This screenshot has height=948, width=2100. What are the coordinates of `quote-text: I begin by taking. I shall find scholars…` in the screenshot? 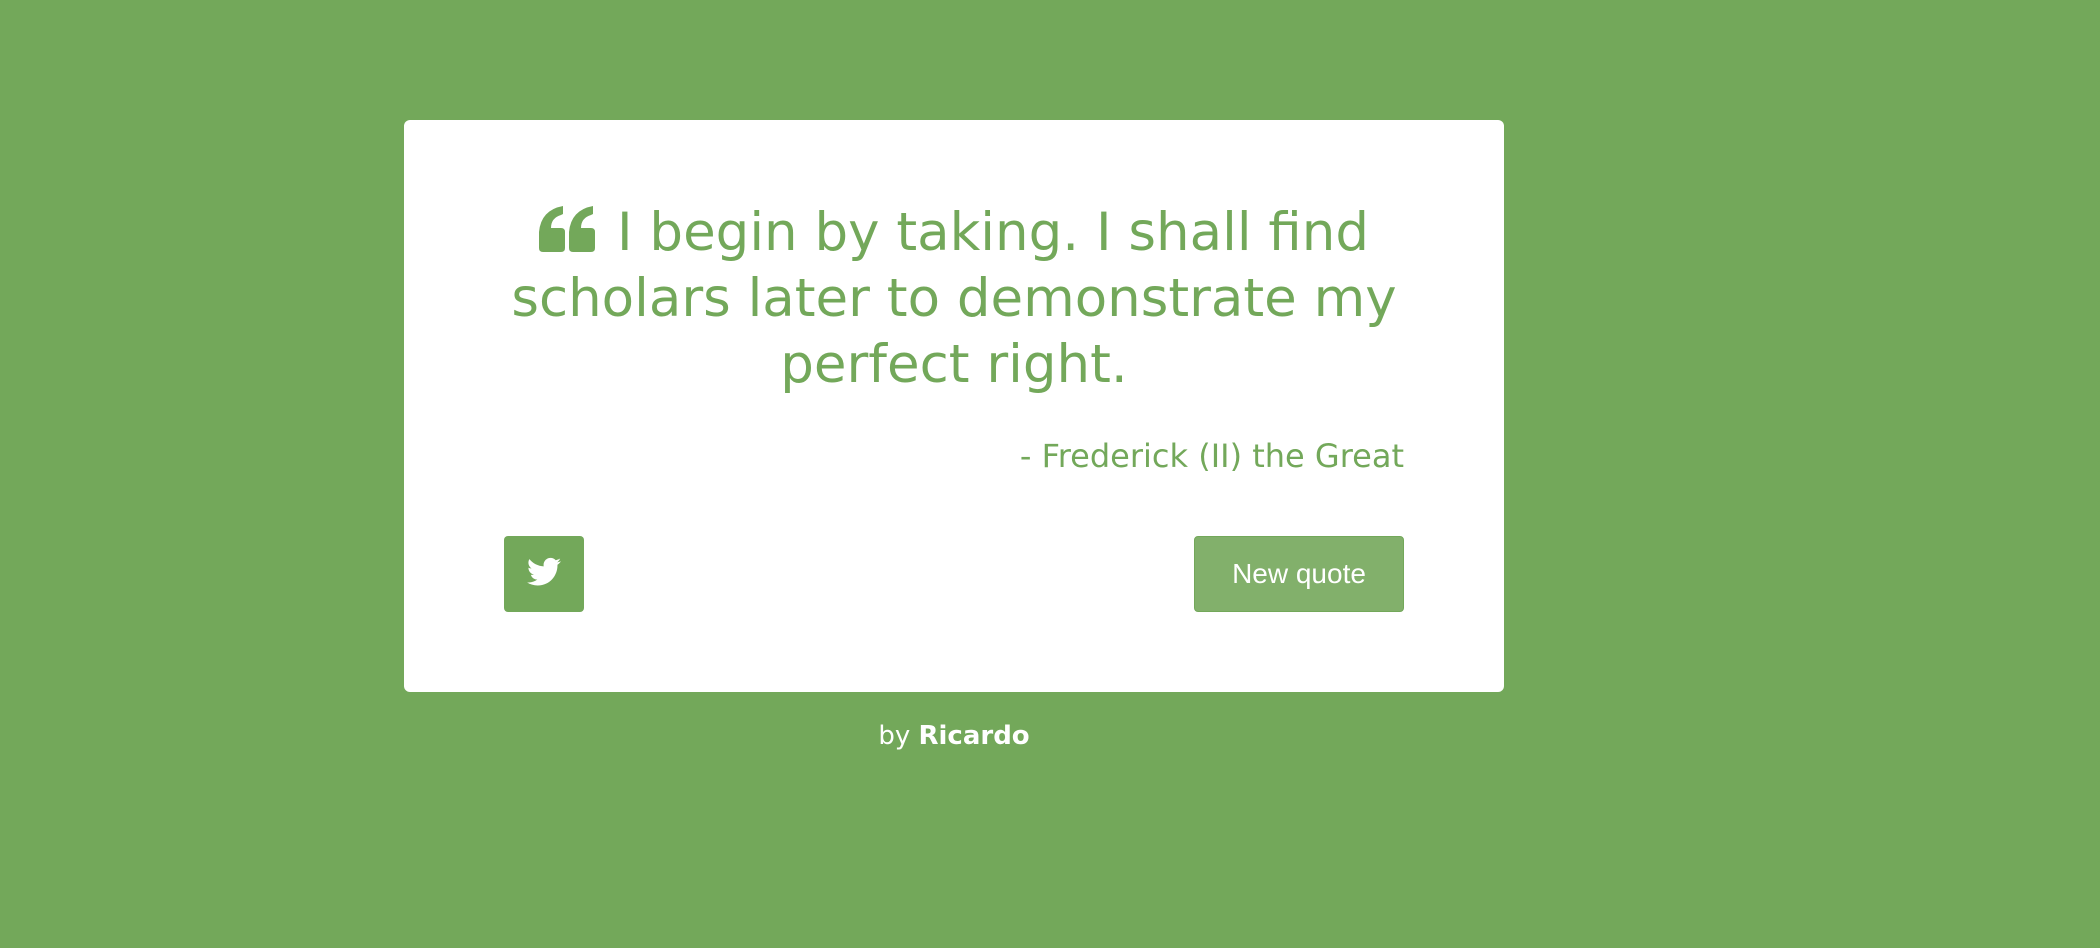 It's located at (954, 298).